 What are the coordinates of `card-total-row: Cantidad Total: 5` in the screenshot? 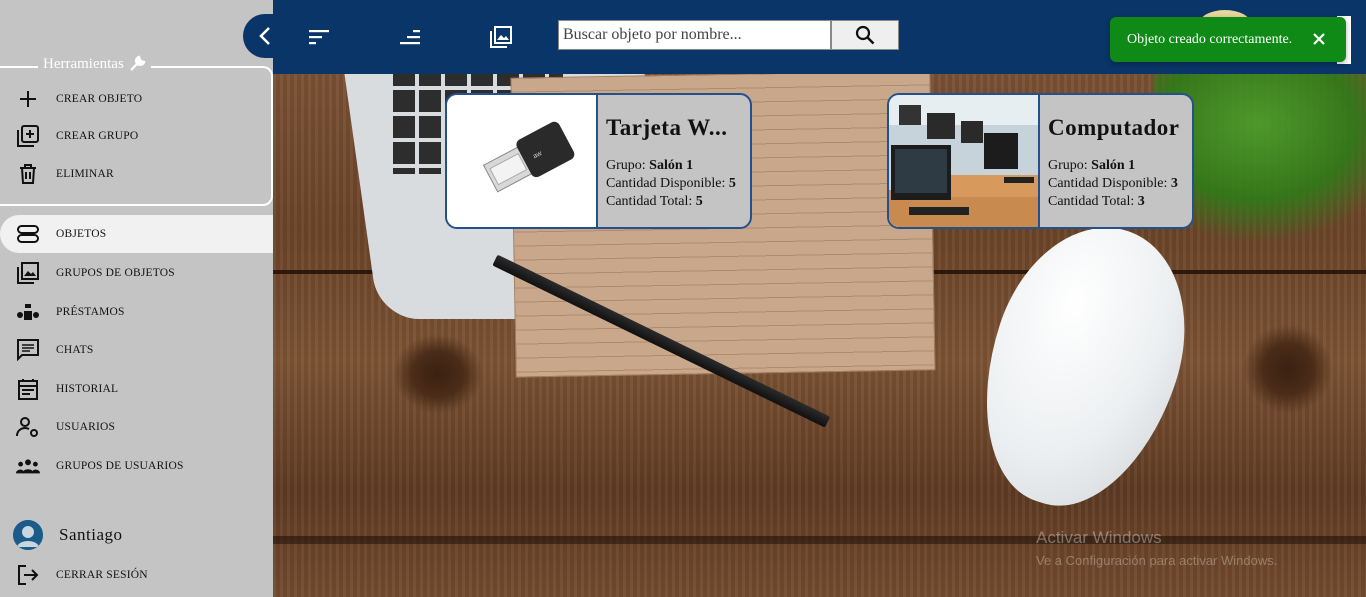 It's located at (654, 201).